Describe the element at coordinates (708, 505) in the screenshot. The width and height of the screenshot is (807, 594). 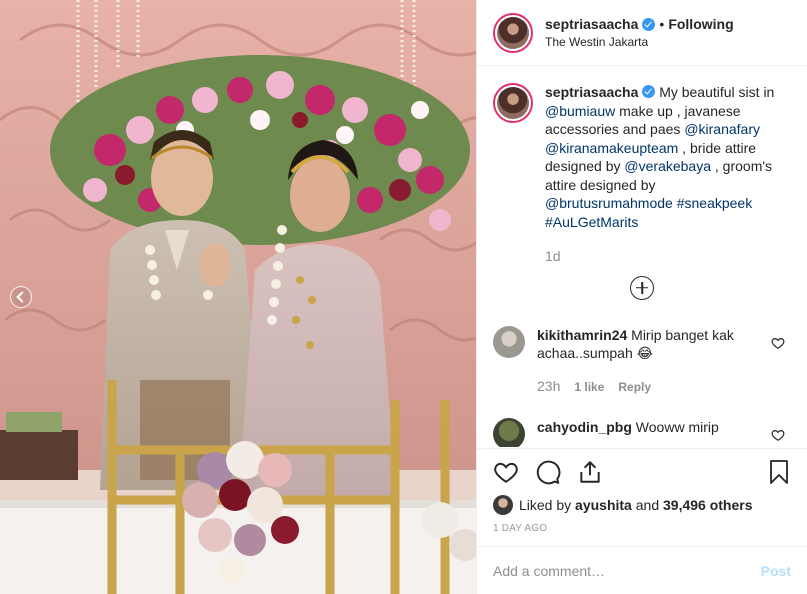
I see `likes-count: 39,496 others` at that location.